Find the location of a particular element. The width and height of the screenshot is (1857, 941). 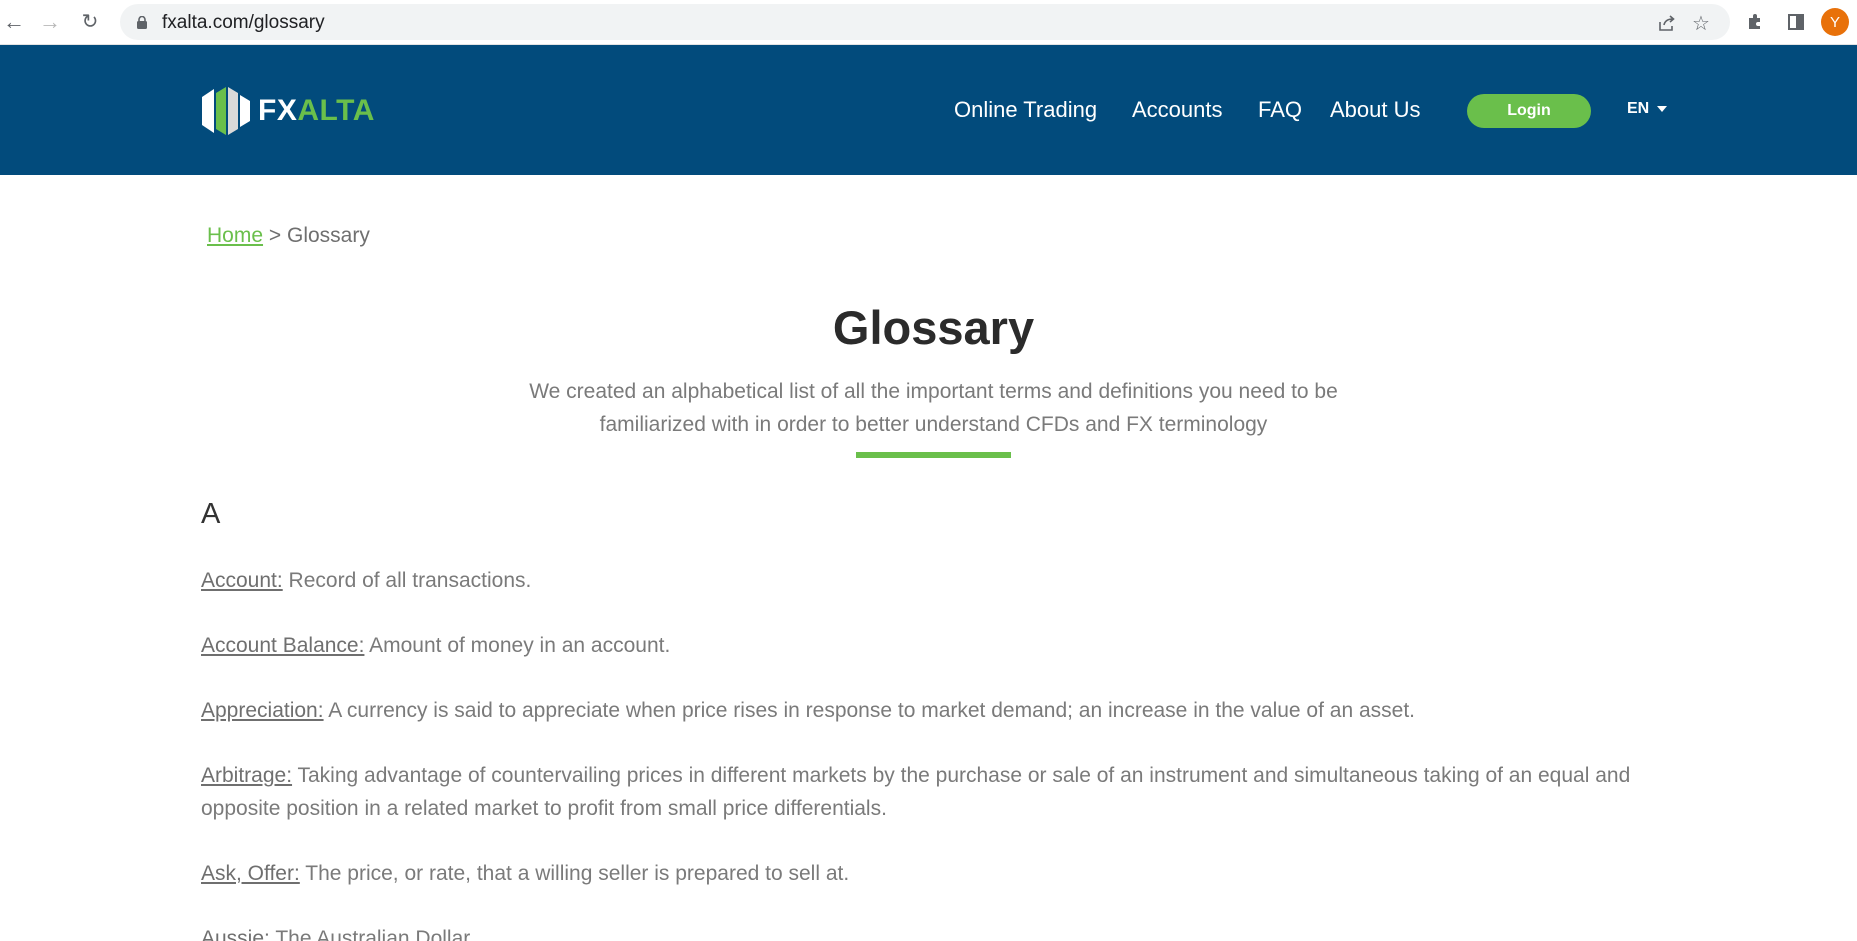

glossary-term-link: Aussie: is located at coordinates (235, 934).